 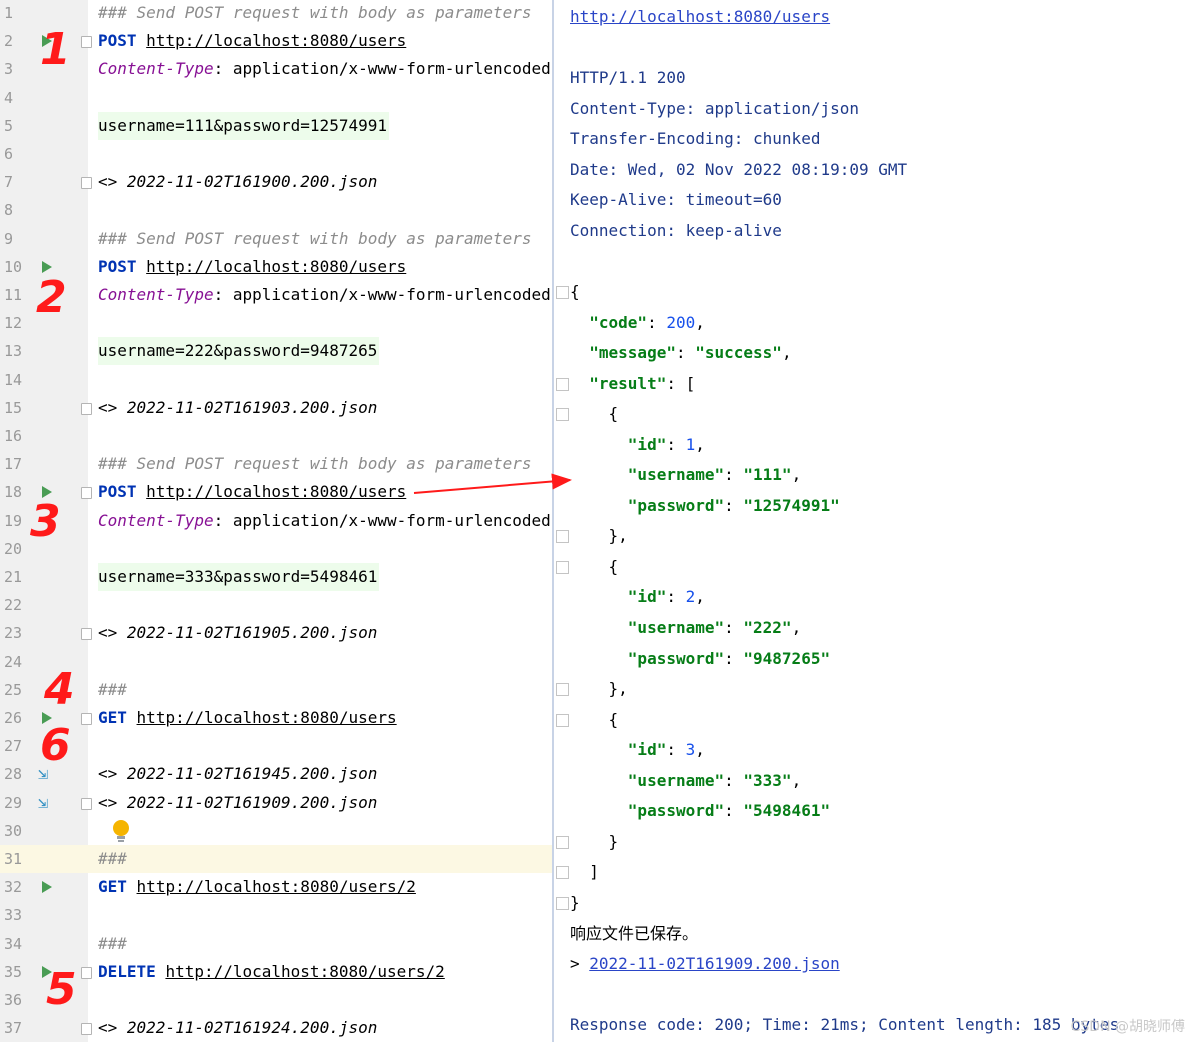 I want to click on editor-line: 20, so click(x=276, y=549).